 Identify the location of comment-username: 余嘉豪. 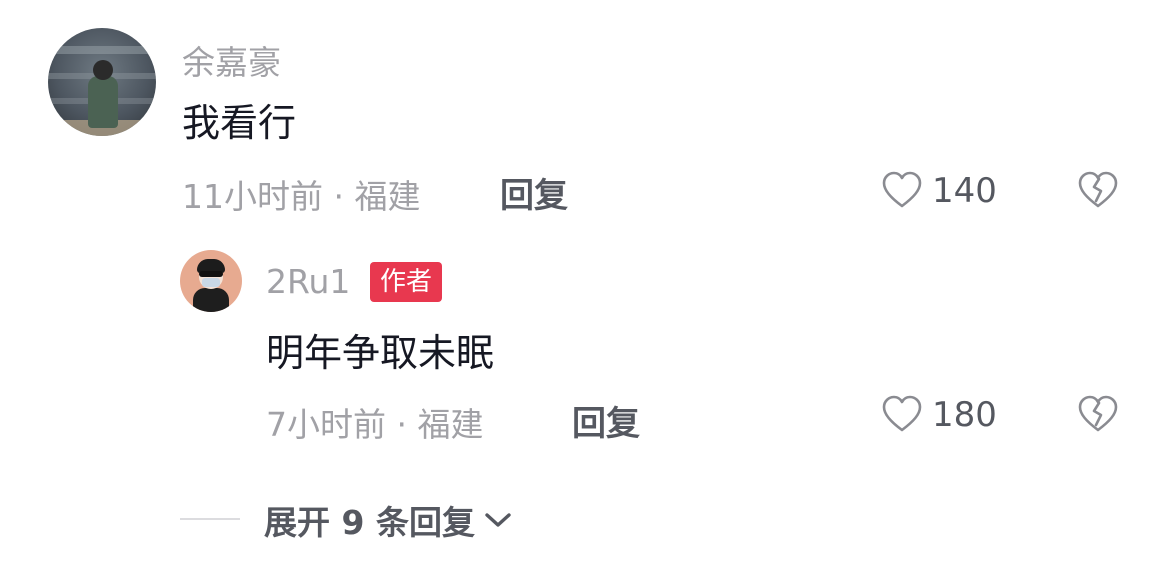
(231, 60).